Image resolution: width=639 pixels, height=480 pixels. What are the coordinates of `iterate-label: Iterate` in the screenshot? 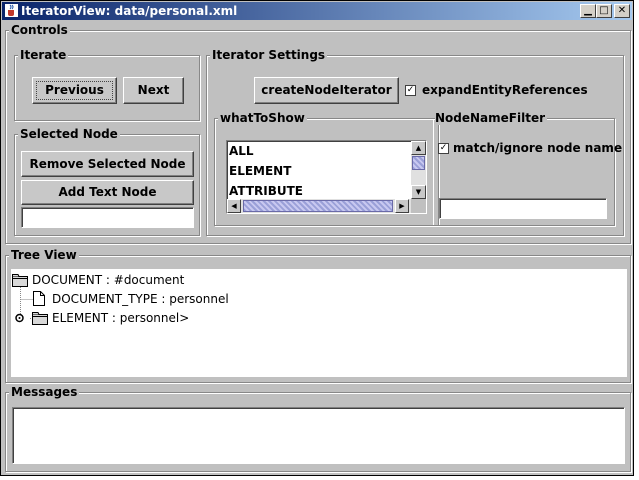 It's located at (43, 55).